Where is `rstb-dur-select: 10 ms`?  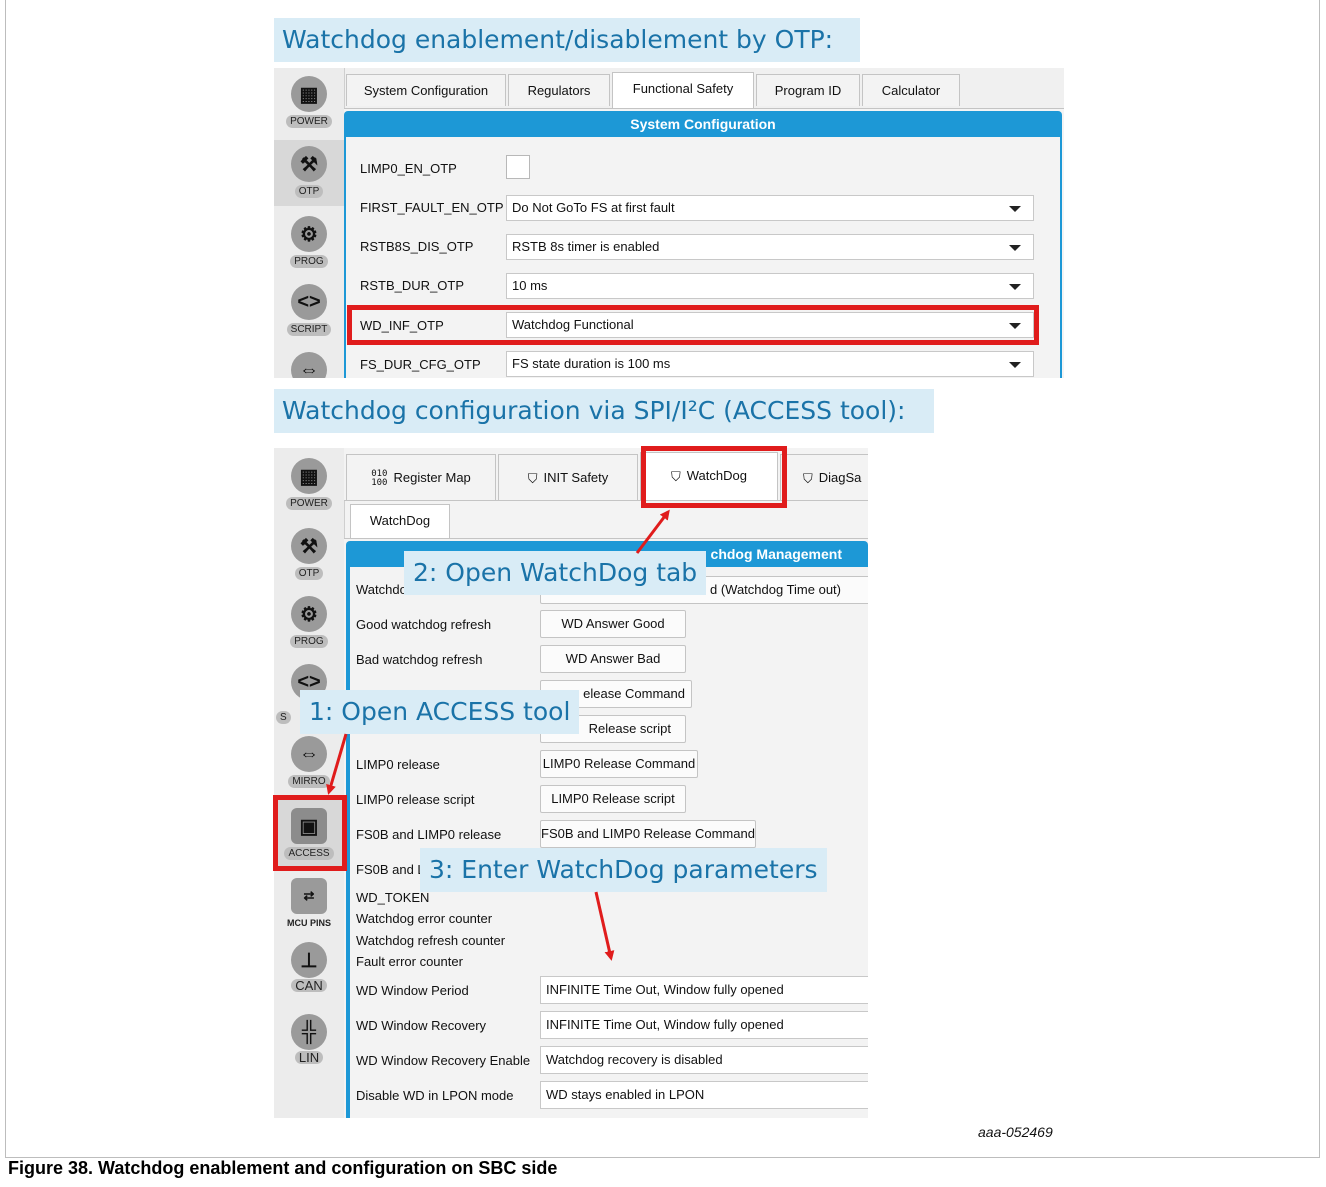
rstb-dur-select: 10 ms is located at coordinates (770, 286).